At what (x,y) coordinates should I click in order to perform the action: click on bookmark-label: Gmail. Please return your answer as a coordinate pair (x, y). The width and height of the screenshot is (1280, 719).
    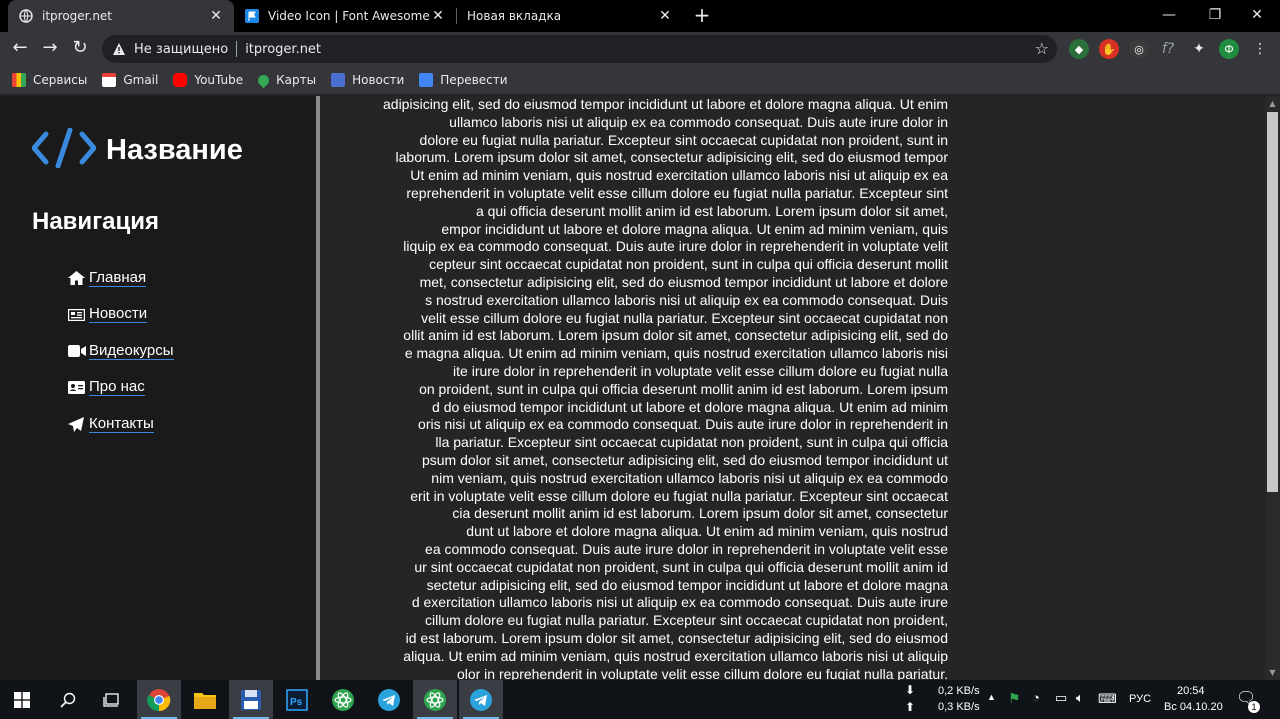
    Looking at the image, I should click on (141, 80).